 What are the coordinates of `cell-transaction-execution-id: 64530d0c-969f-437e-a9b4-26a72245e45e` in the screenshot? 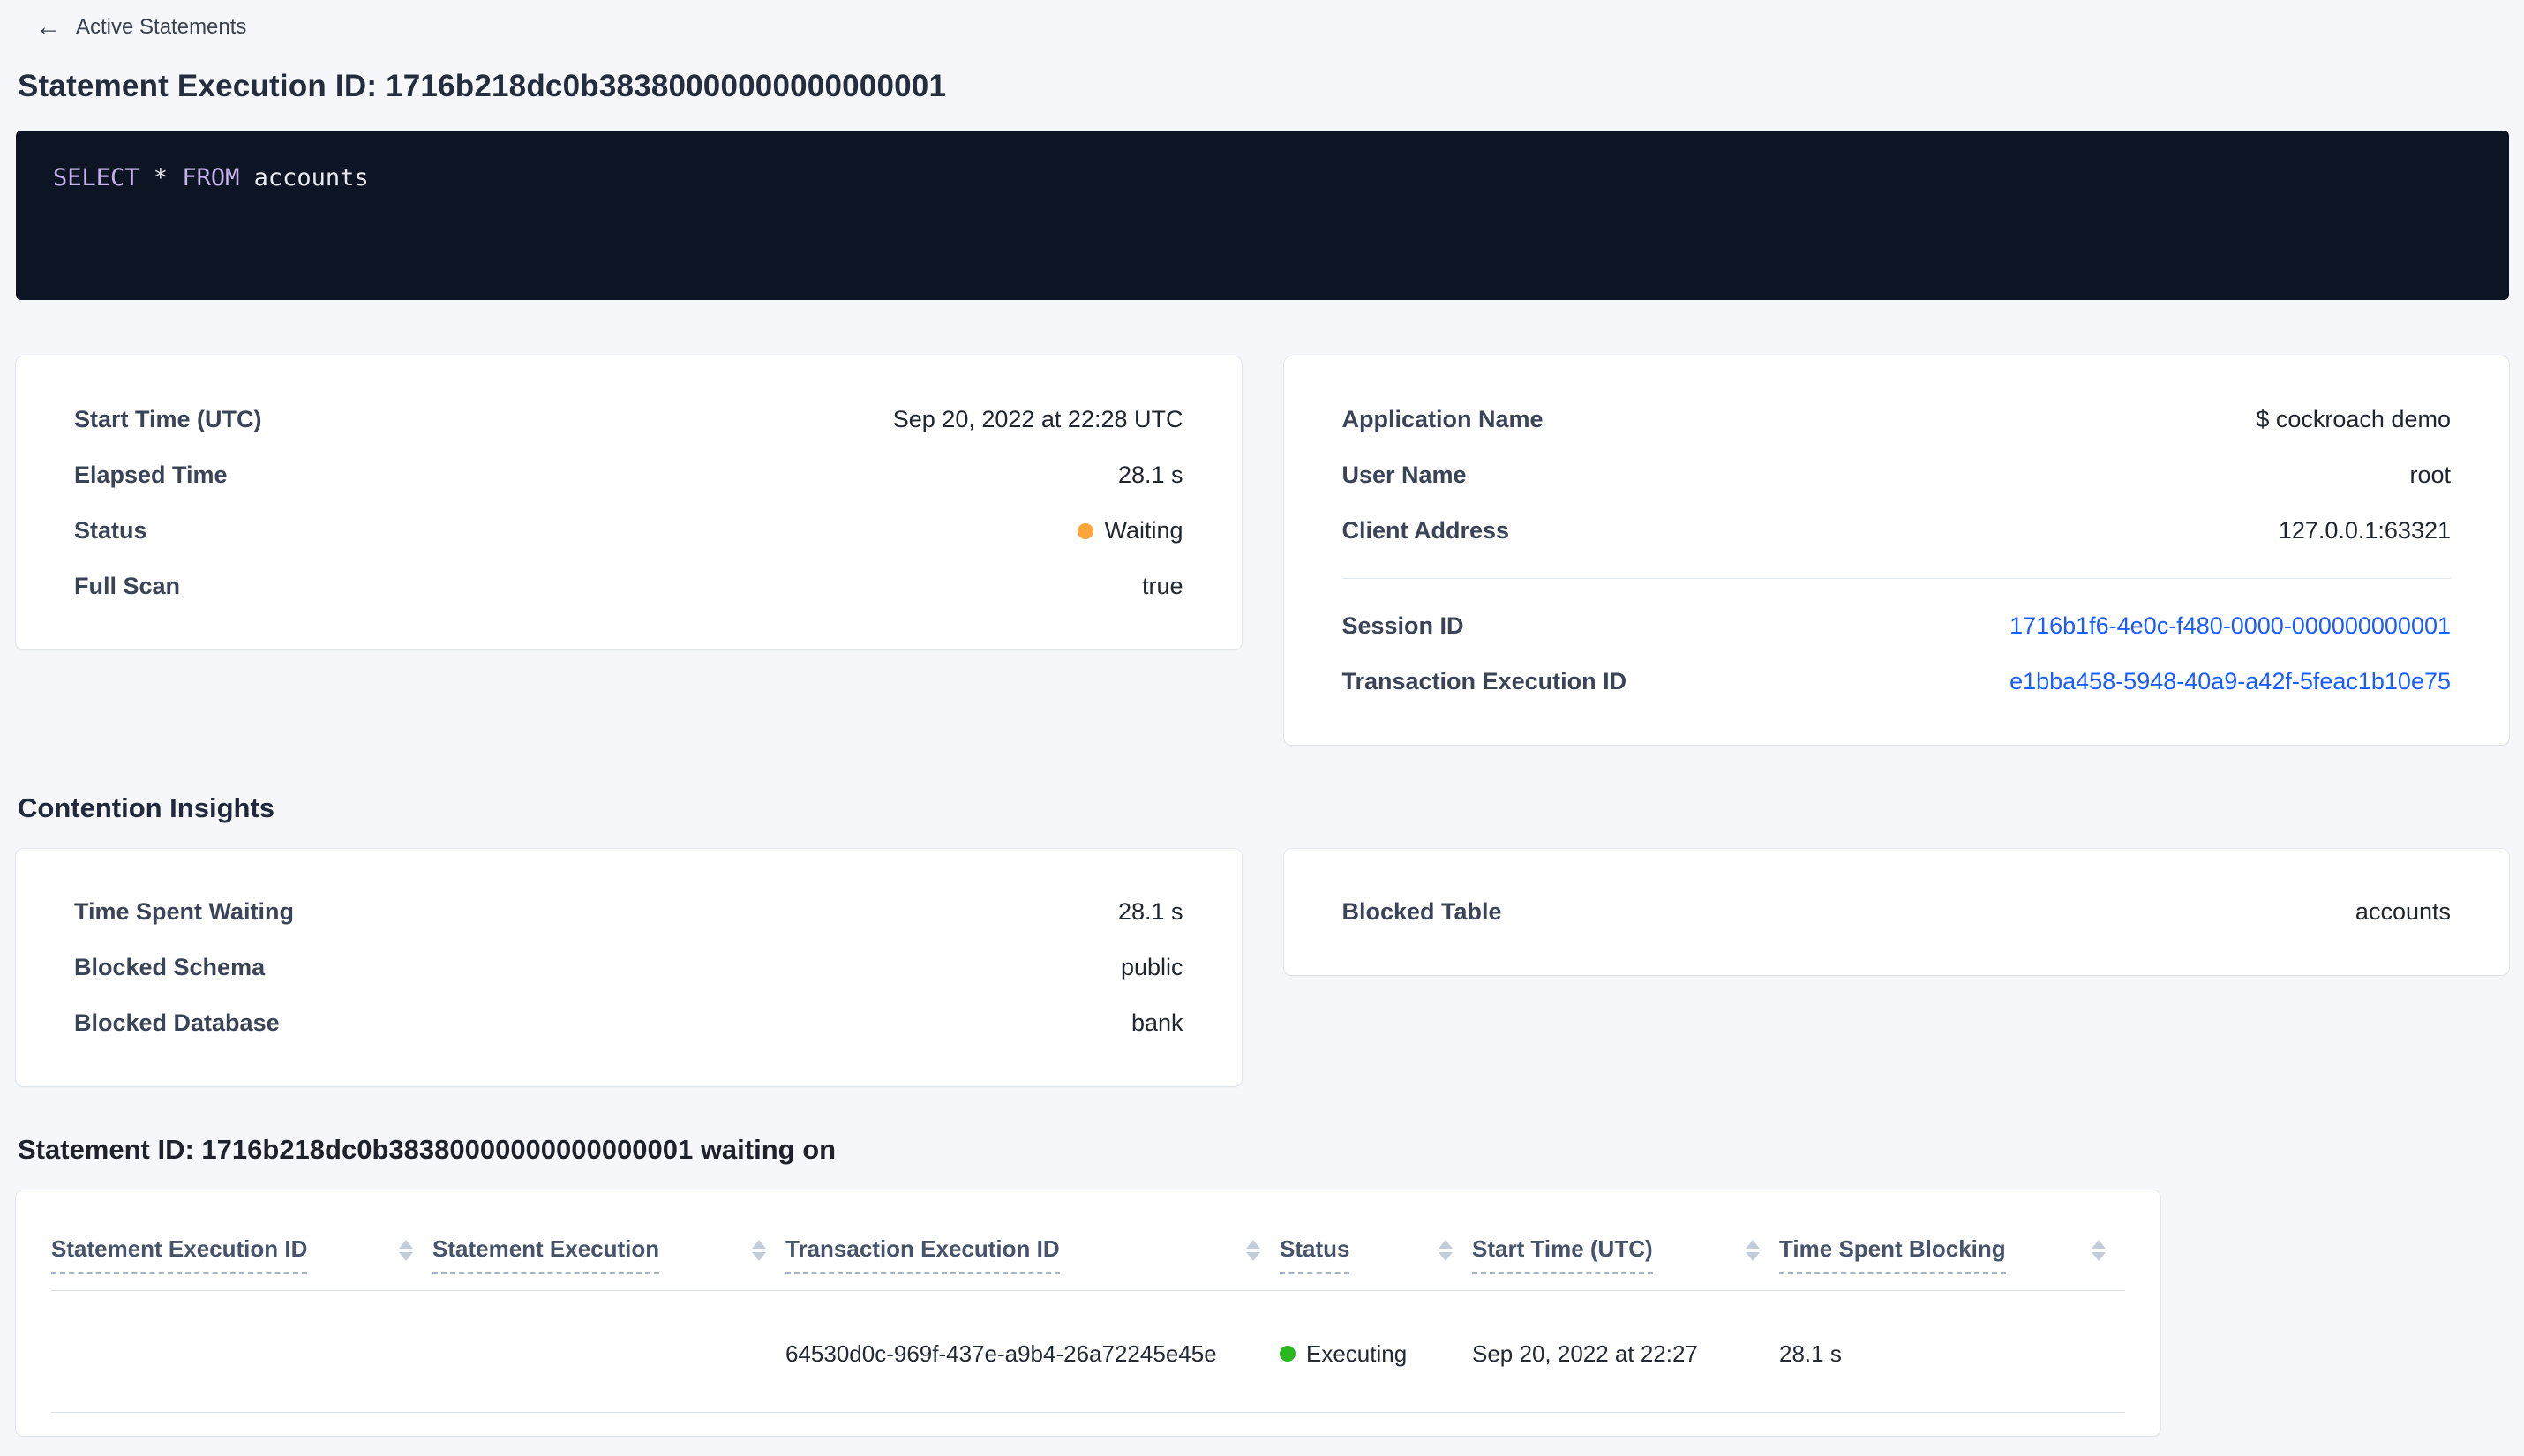 It's located at (1032, 1351).